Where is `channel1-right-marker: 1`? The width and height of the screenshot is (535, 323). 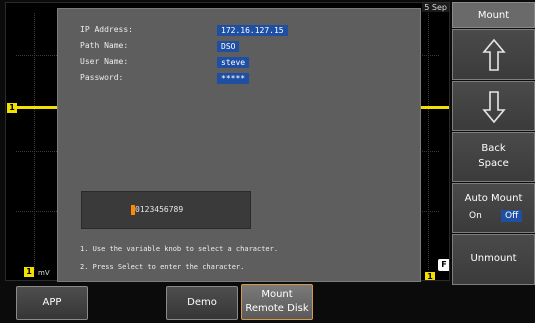
channel1-right-marker: 1 is located at coordinates (430, 276).